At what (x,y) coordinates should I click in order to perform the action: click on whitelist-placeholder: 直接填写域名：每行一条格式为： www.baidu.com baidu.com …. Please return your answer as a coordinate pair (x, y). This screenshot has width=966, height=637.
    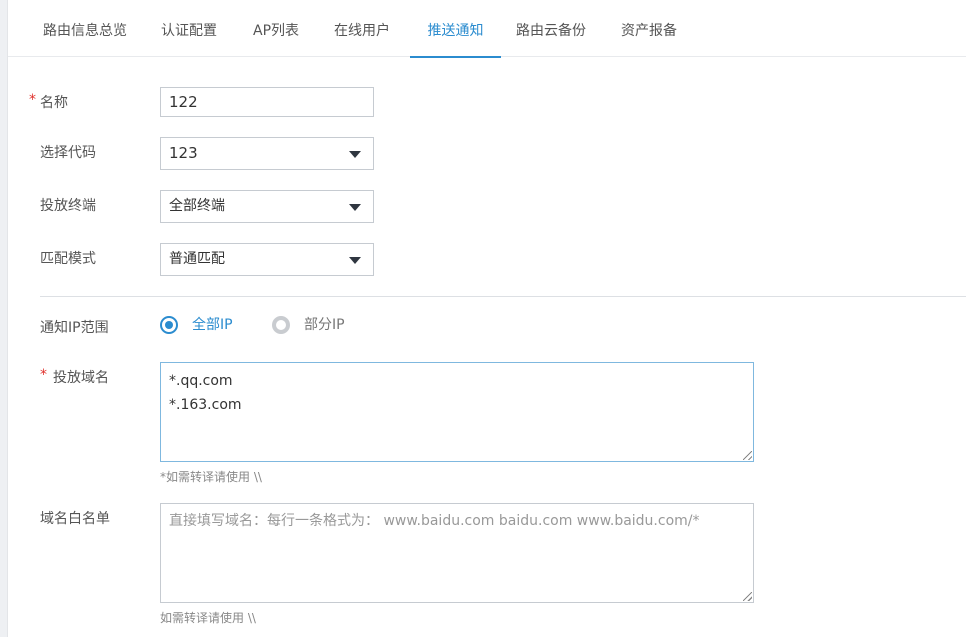
    Looking at the image, I should click on (434, 521).